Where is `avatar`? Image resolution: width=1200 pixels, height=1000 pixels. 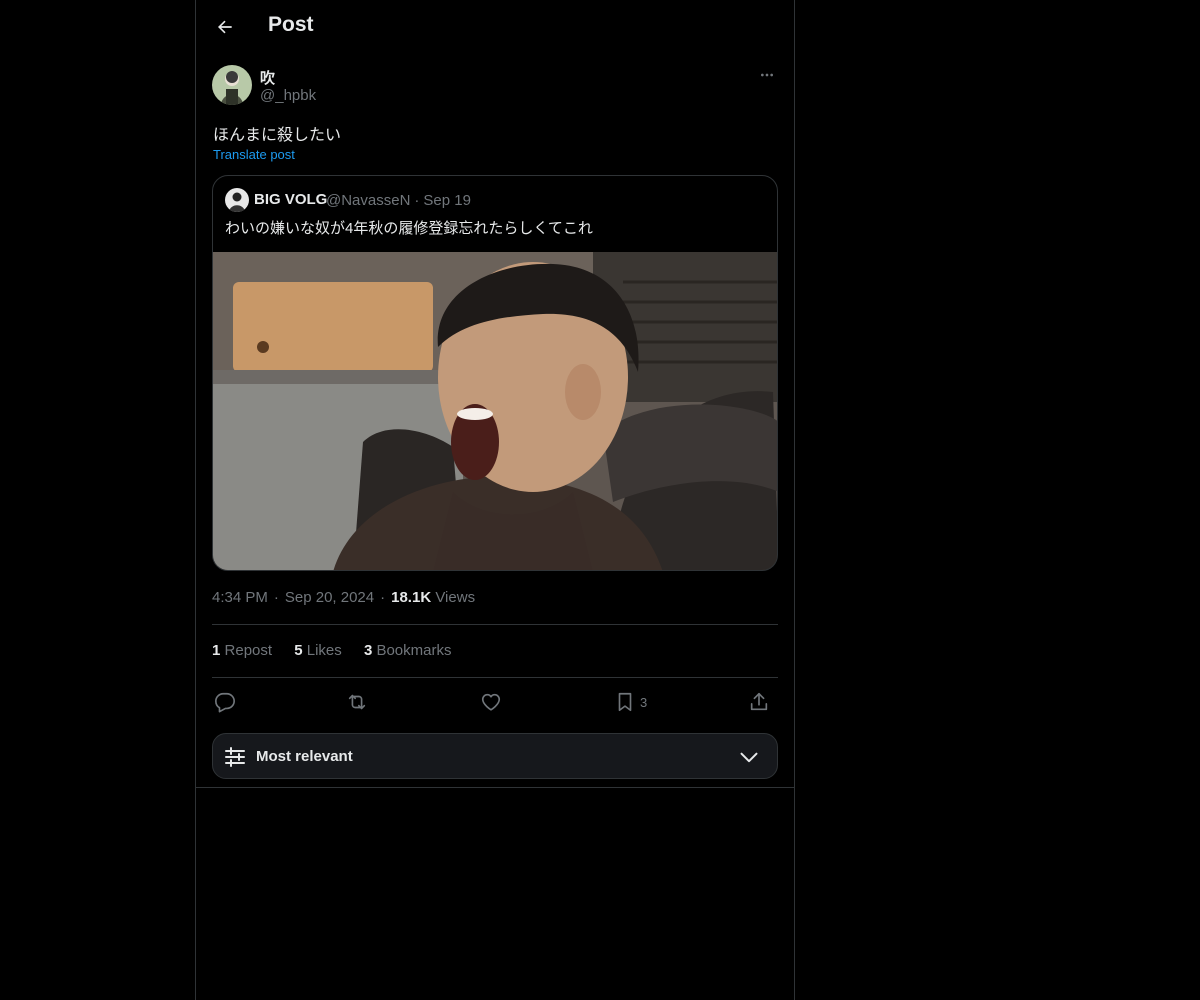 avatar is located at coordinates (232, 85).